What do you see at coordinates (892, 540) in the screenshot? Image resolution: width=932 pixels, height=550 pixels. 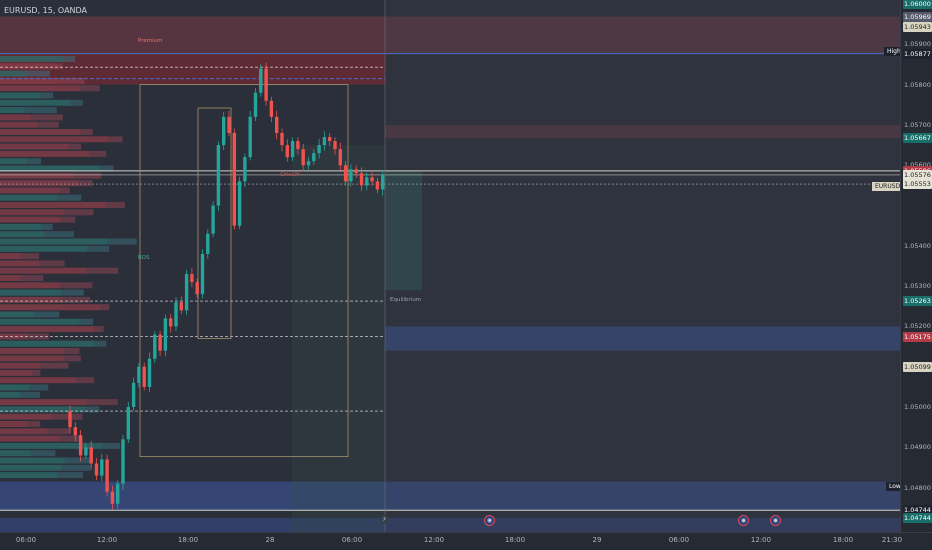 I see `time-axis-tick: 21:30` at bounding box center [892, 540].